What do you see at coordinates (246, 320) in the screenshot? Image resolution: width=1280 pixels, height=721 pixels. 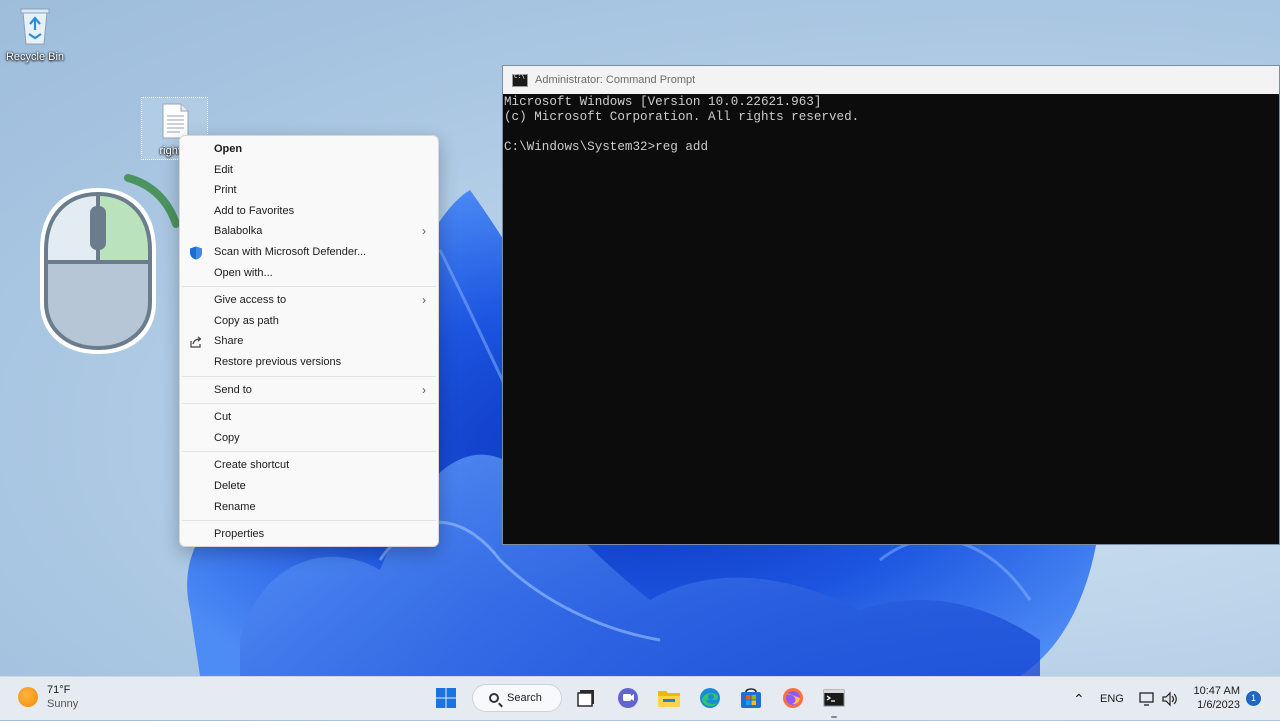 I see `menu-item-label: Copy as path` at bounding box center [246, 320].